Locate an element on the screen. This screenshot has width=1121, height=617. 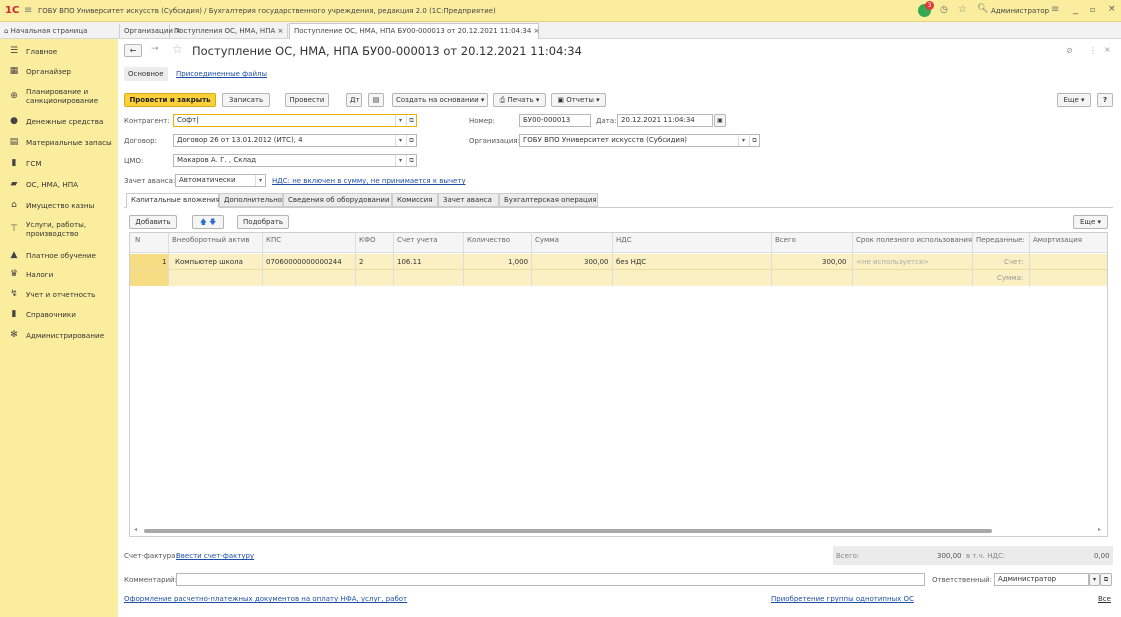
subtab-files: Присоединенные файлы is located at coordinates (221, 74).